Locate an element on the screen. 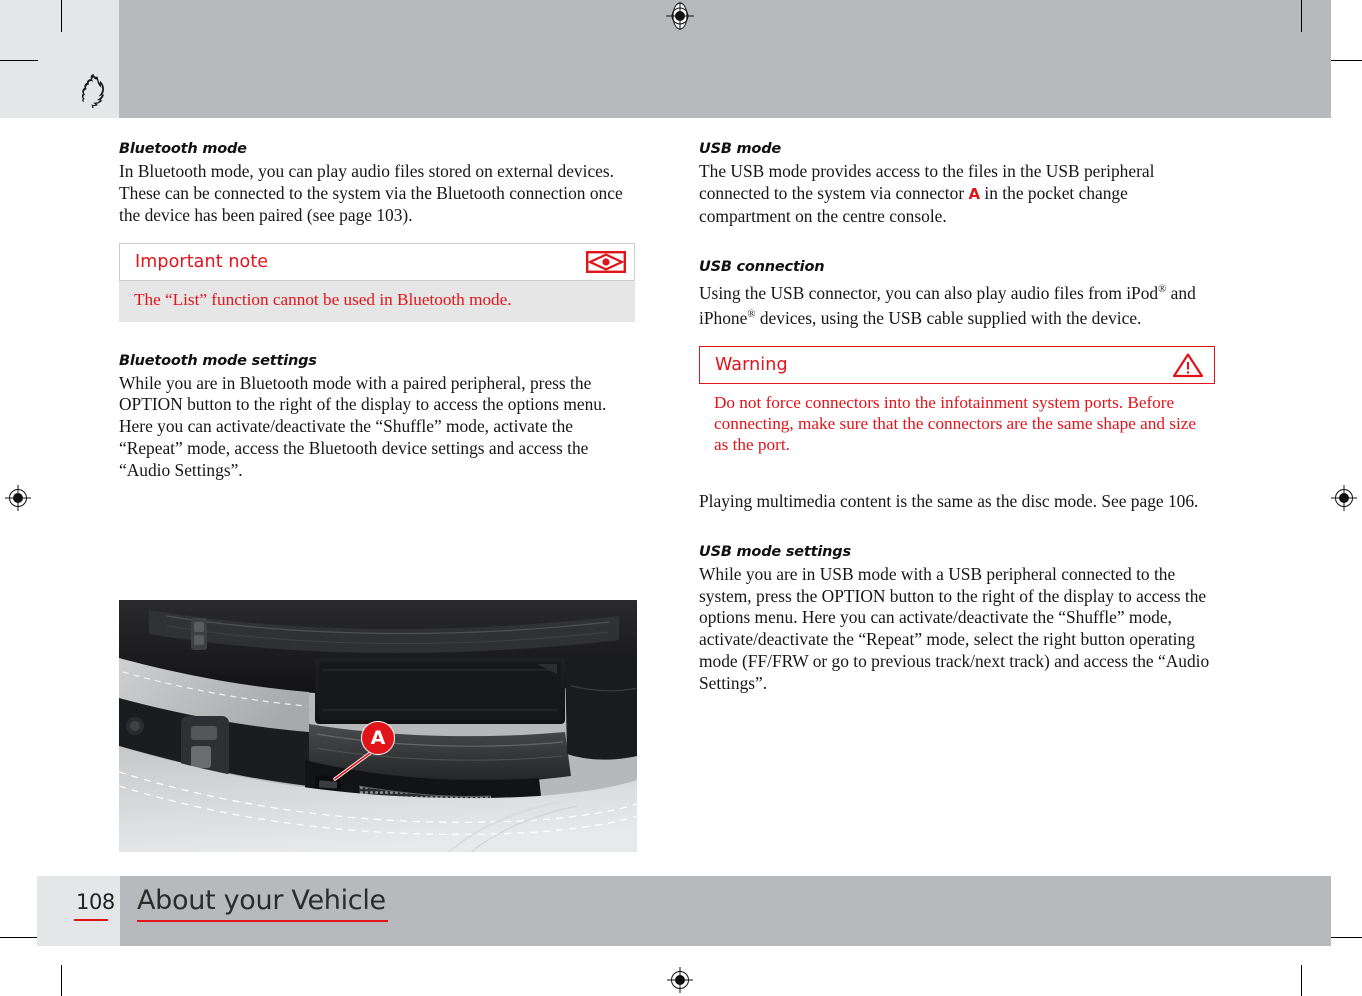 This screenshot has width=1362, height=996. crop-mark-right-lower is located at coordinates (1346, 937).